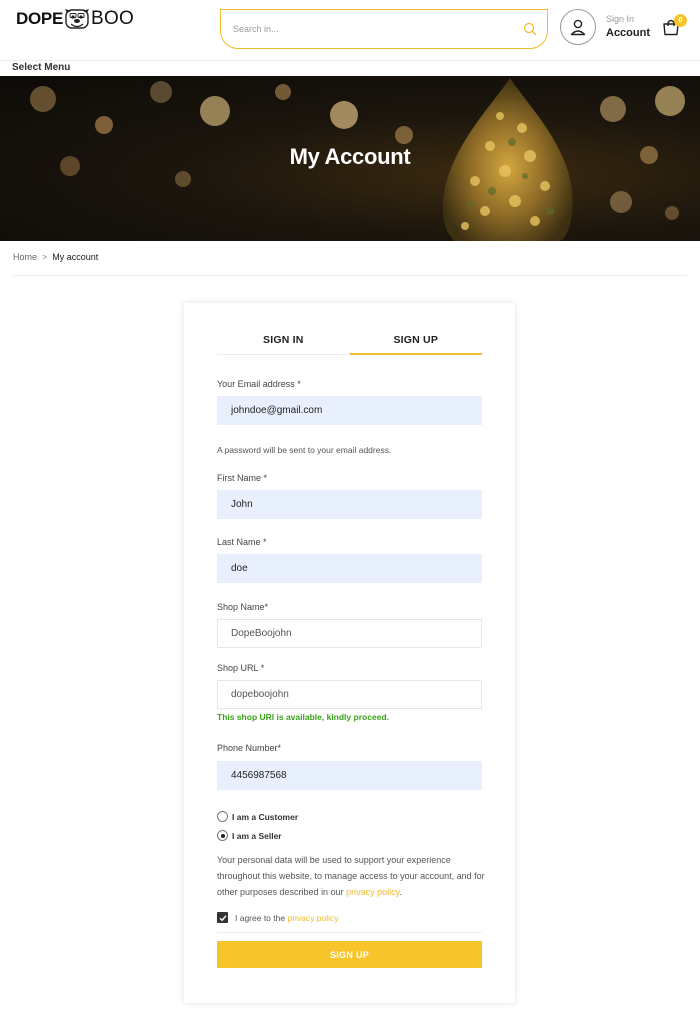 The image size is (700, 1024). What do you see at coordinates (242, 478) in the screenshot?
I see `first-name-label: First Name *` at bounding box center [242, 478].